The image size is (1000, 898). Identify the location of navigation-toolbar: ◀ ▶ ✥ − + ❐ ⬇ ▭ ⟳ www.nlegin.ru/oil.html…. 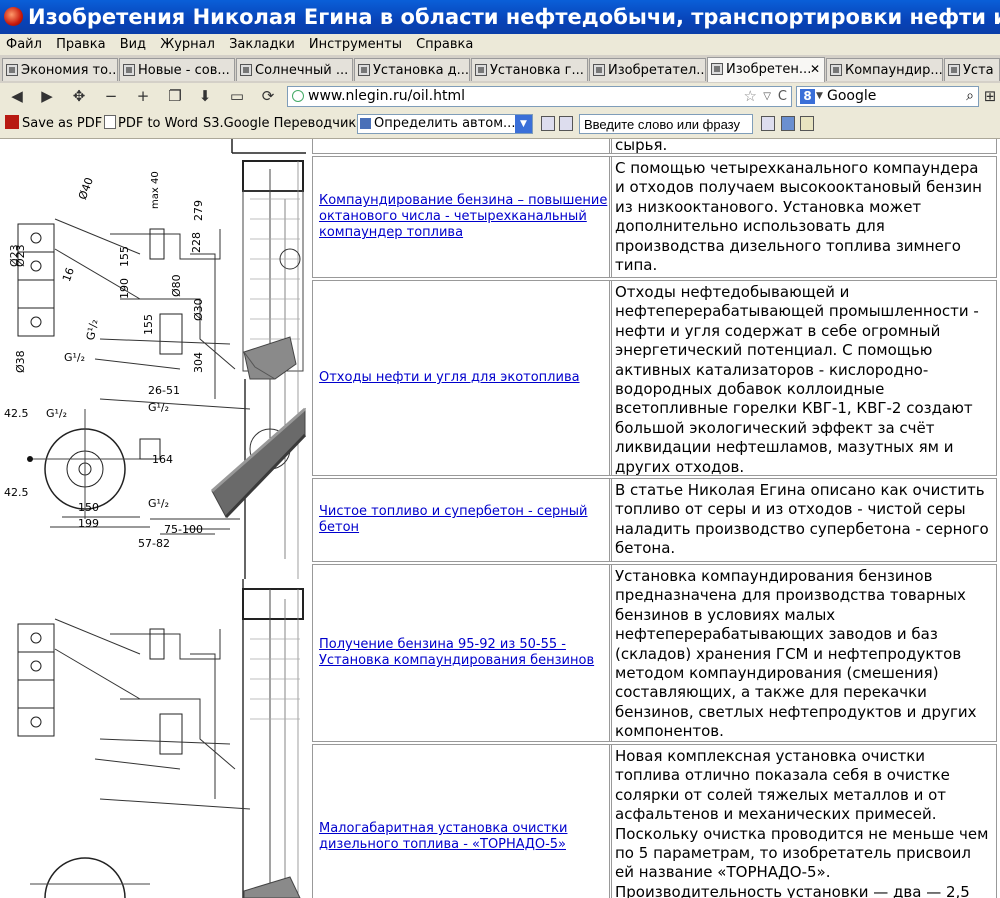
(500, 96).